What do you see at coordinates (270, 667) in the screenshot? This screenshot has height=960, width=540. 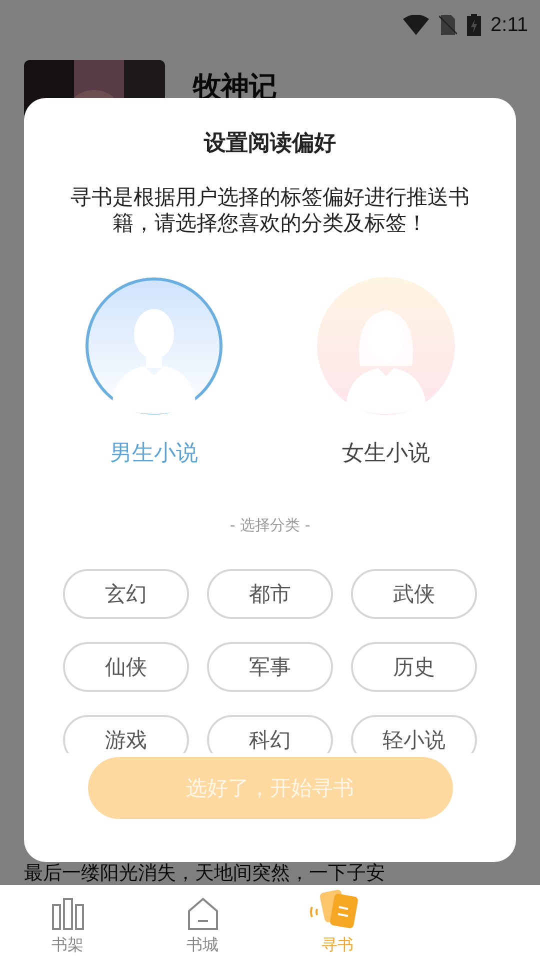 I see `category-tag: 军事` at bounding box center [270, 667].